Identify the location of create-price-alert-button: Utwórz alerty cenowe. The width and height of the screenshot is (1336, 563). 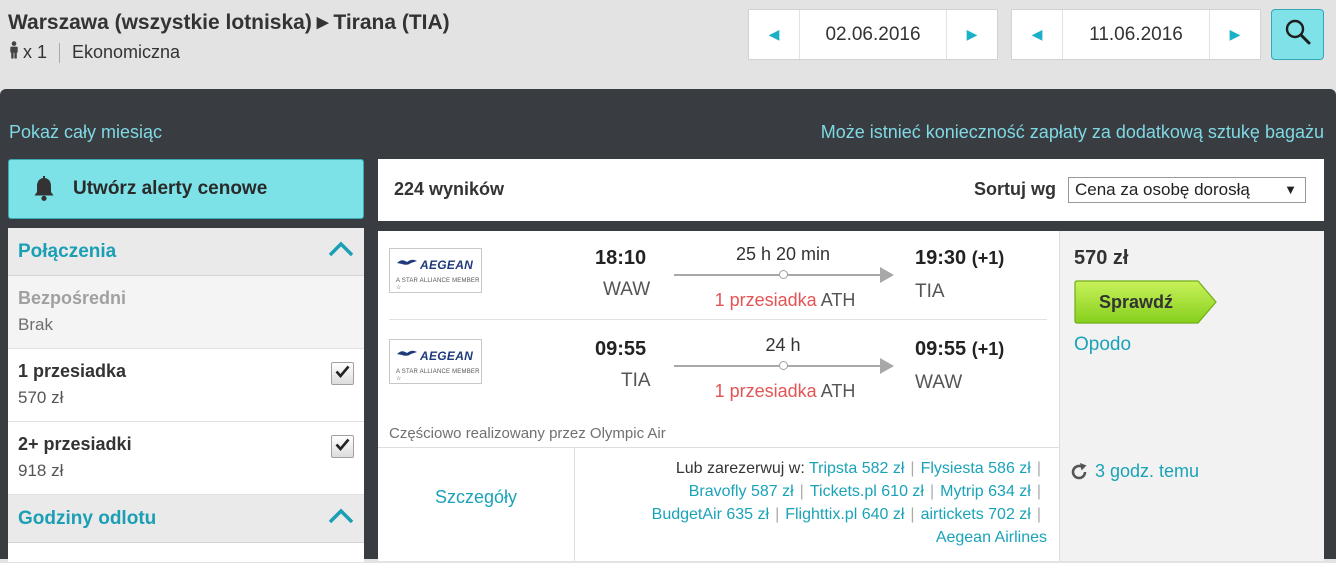
(186, 189).